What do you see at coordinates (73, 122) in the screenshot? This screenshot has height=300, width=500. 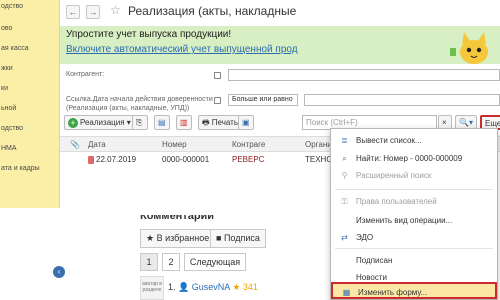 I see `plus-icon: +` at bounding box center [73, 122].